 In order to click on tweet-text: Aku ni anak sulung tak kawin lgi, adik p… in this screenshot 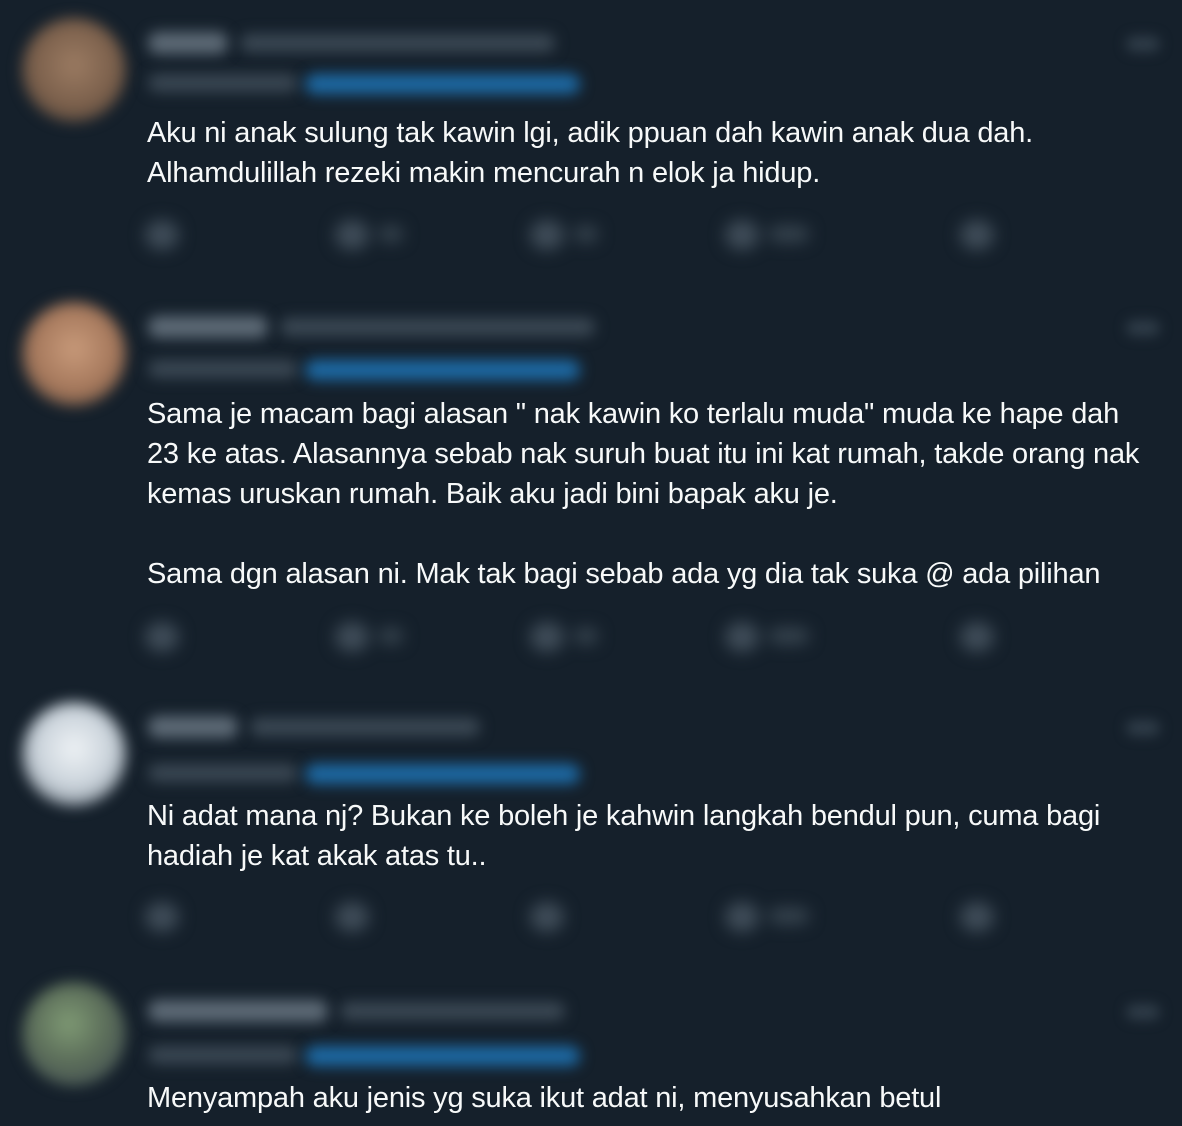, I will do `click(590, 153)`.